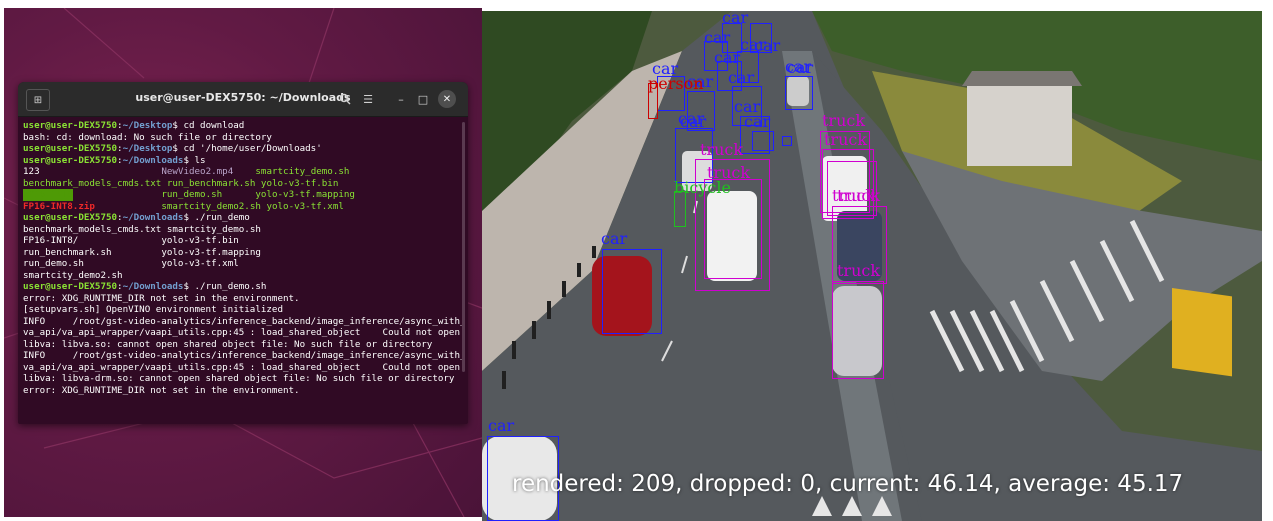  Describe the element at coordinates (401, 99) in the screenshot. I see `minimize-icon: –` at that location.